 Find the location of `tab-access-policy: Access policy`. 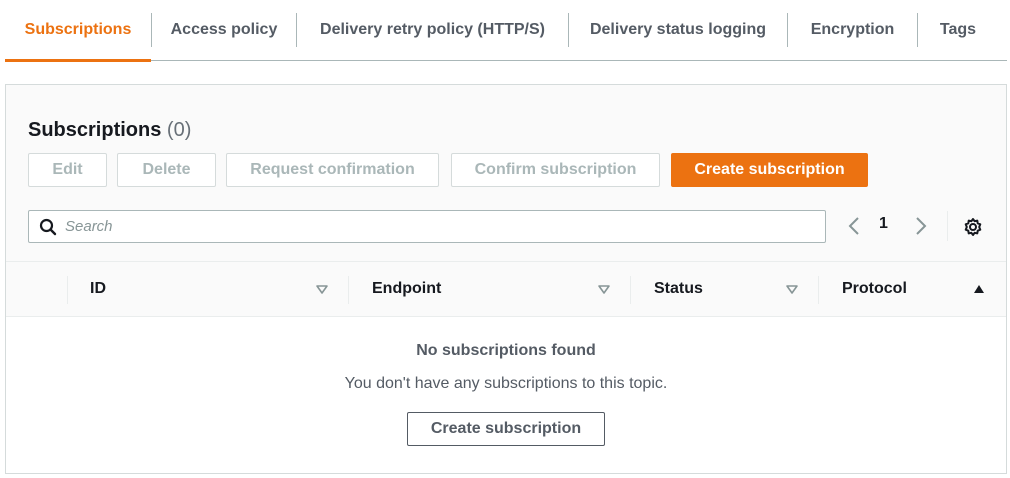

tab-access-policy: Access policy is located at coordinates (224, 30).